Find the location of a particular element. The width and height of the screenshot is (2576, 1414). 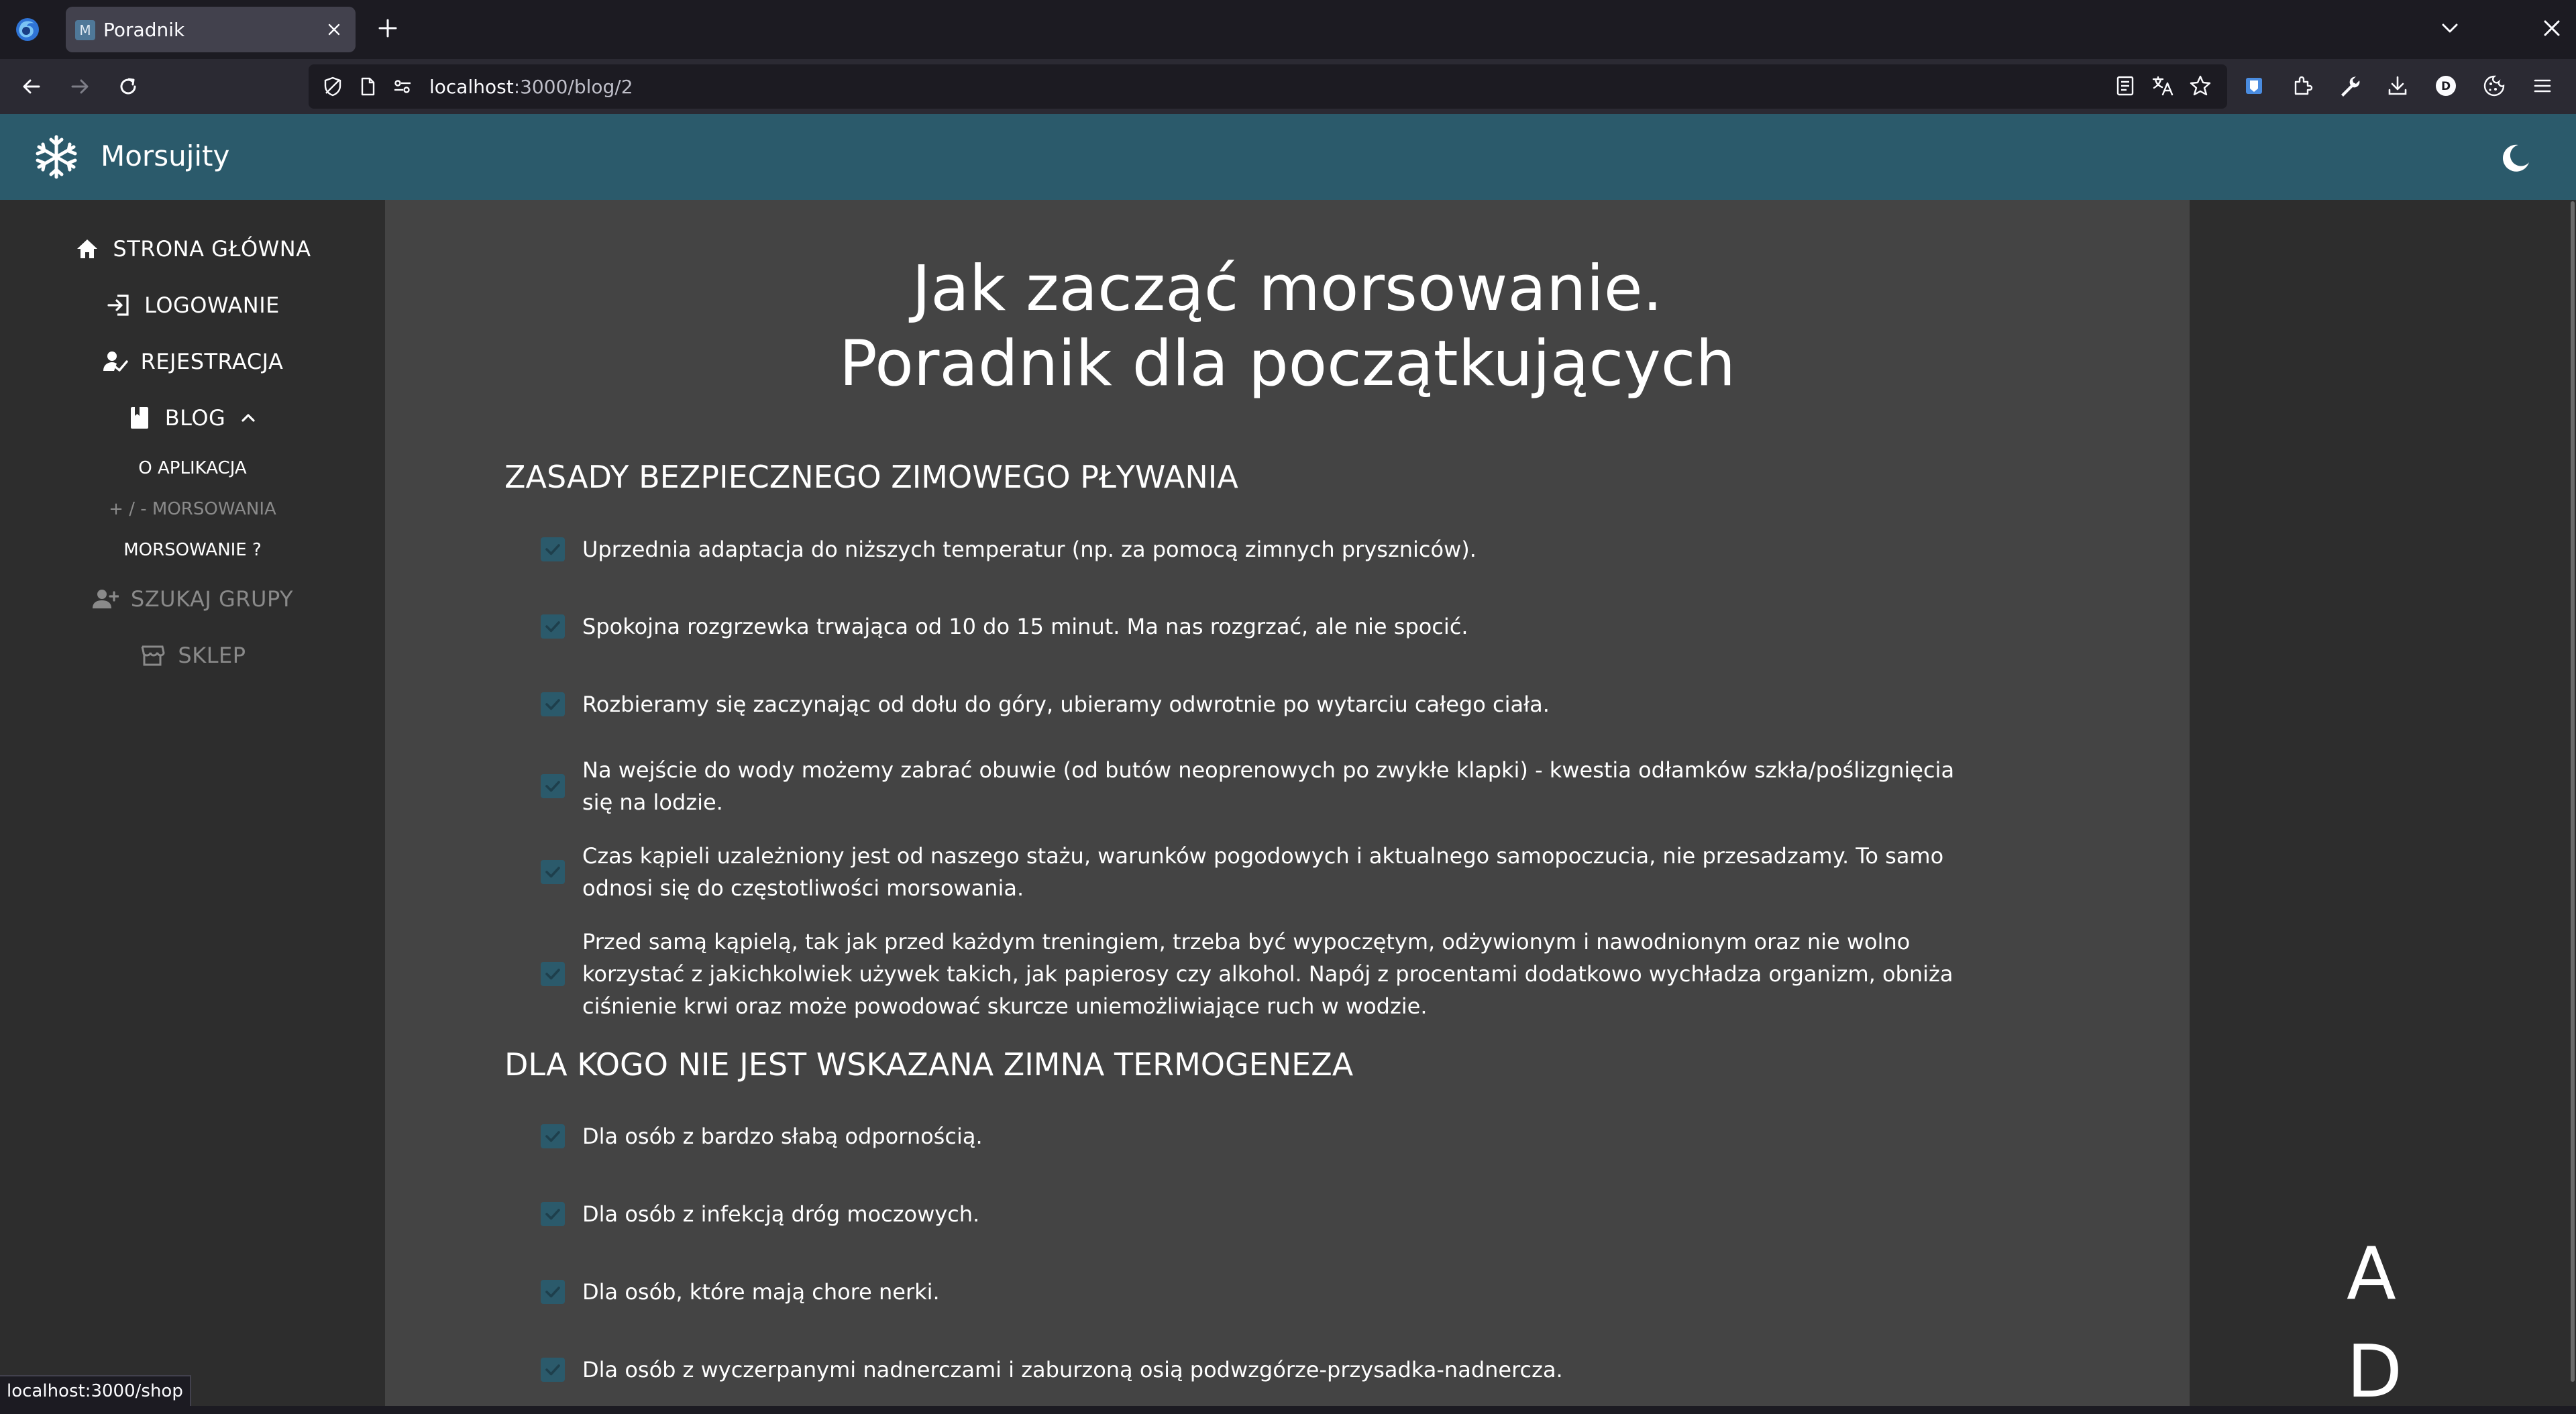

browser-tab: M Poradnik is located at coordinates (211, 29).